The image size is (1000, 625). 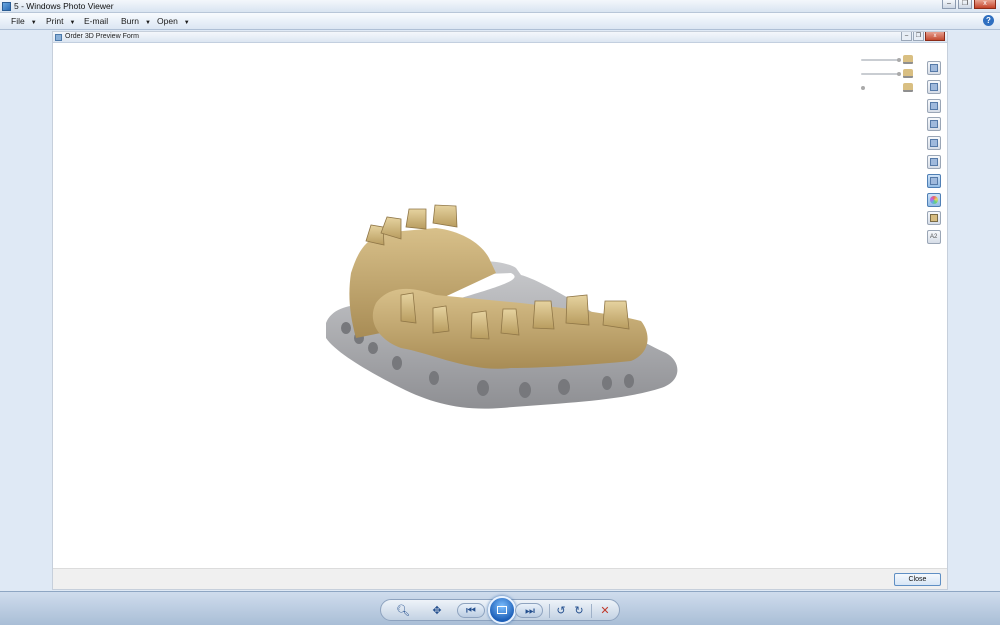 I want to click on model-opacity-slider, so click(x=887, y=88).